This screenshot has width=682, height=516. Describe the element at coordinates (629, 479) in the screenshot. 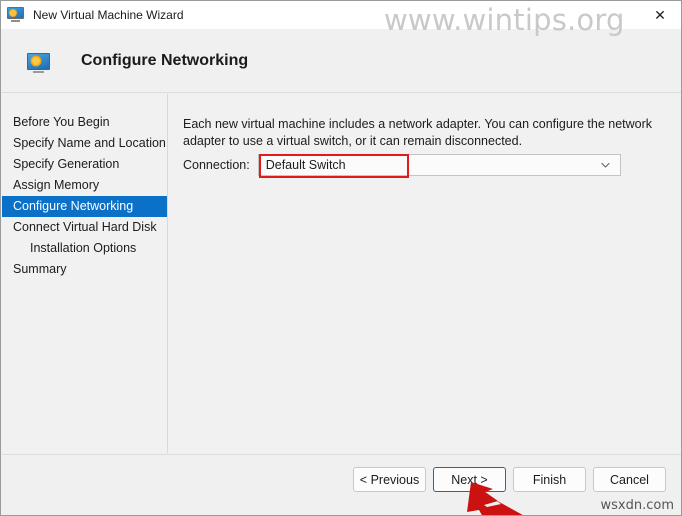

I see `cancel-button: Cancel` at that location.